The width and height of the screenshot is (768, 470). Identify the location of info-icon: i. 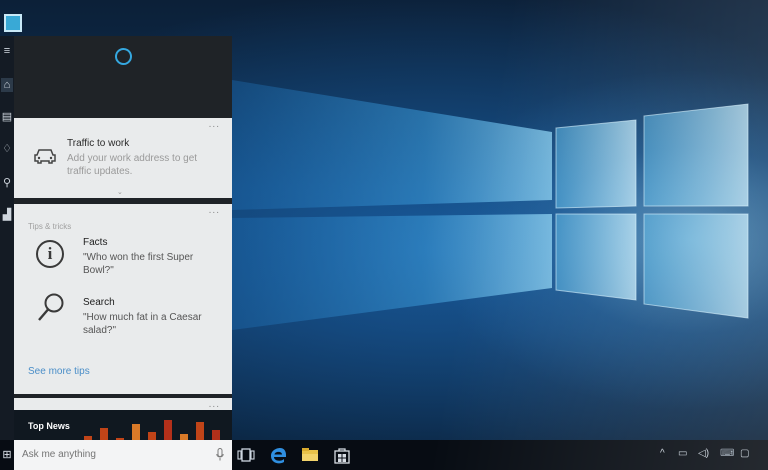
(50, 254).